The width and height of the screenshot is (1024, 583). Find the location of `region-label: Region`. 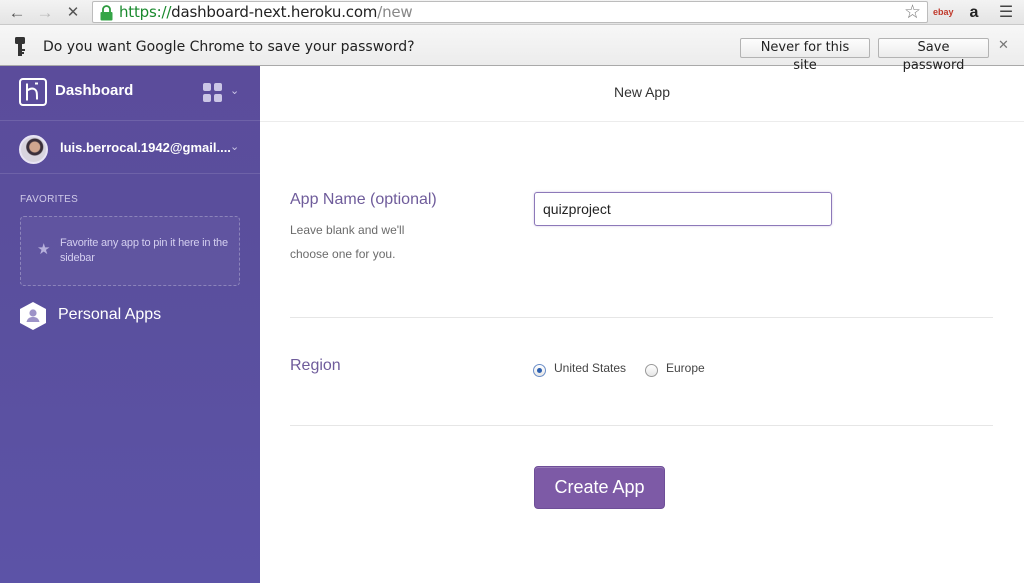

region-label: Region is located at coordinates (315, 365).